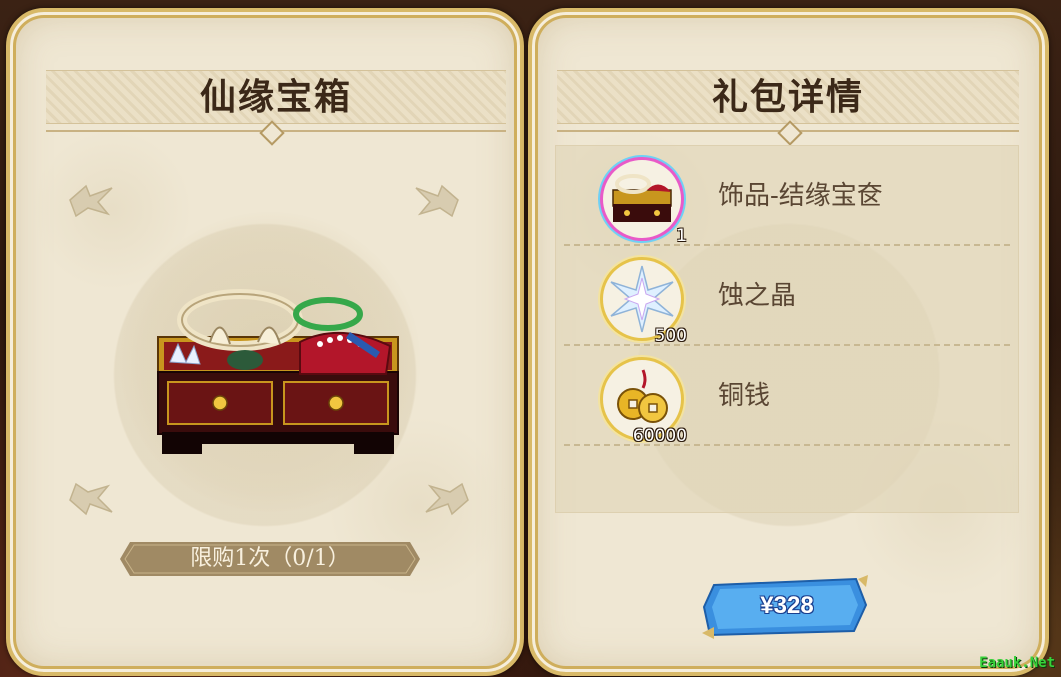 This screenshot has width=1061, height=677. I want to click on purchase-price-button: ¥328, so click(785, 607).